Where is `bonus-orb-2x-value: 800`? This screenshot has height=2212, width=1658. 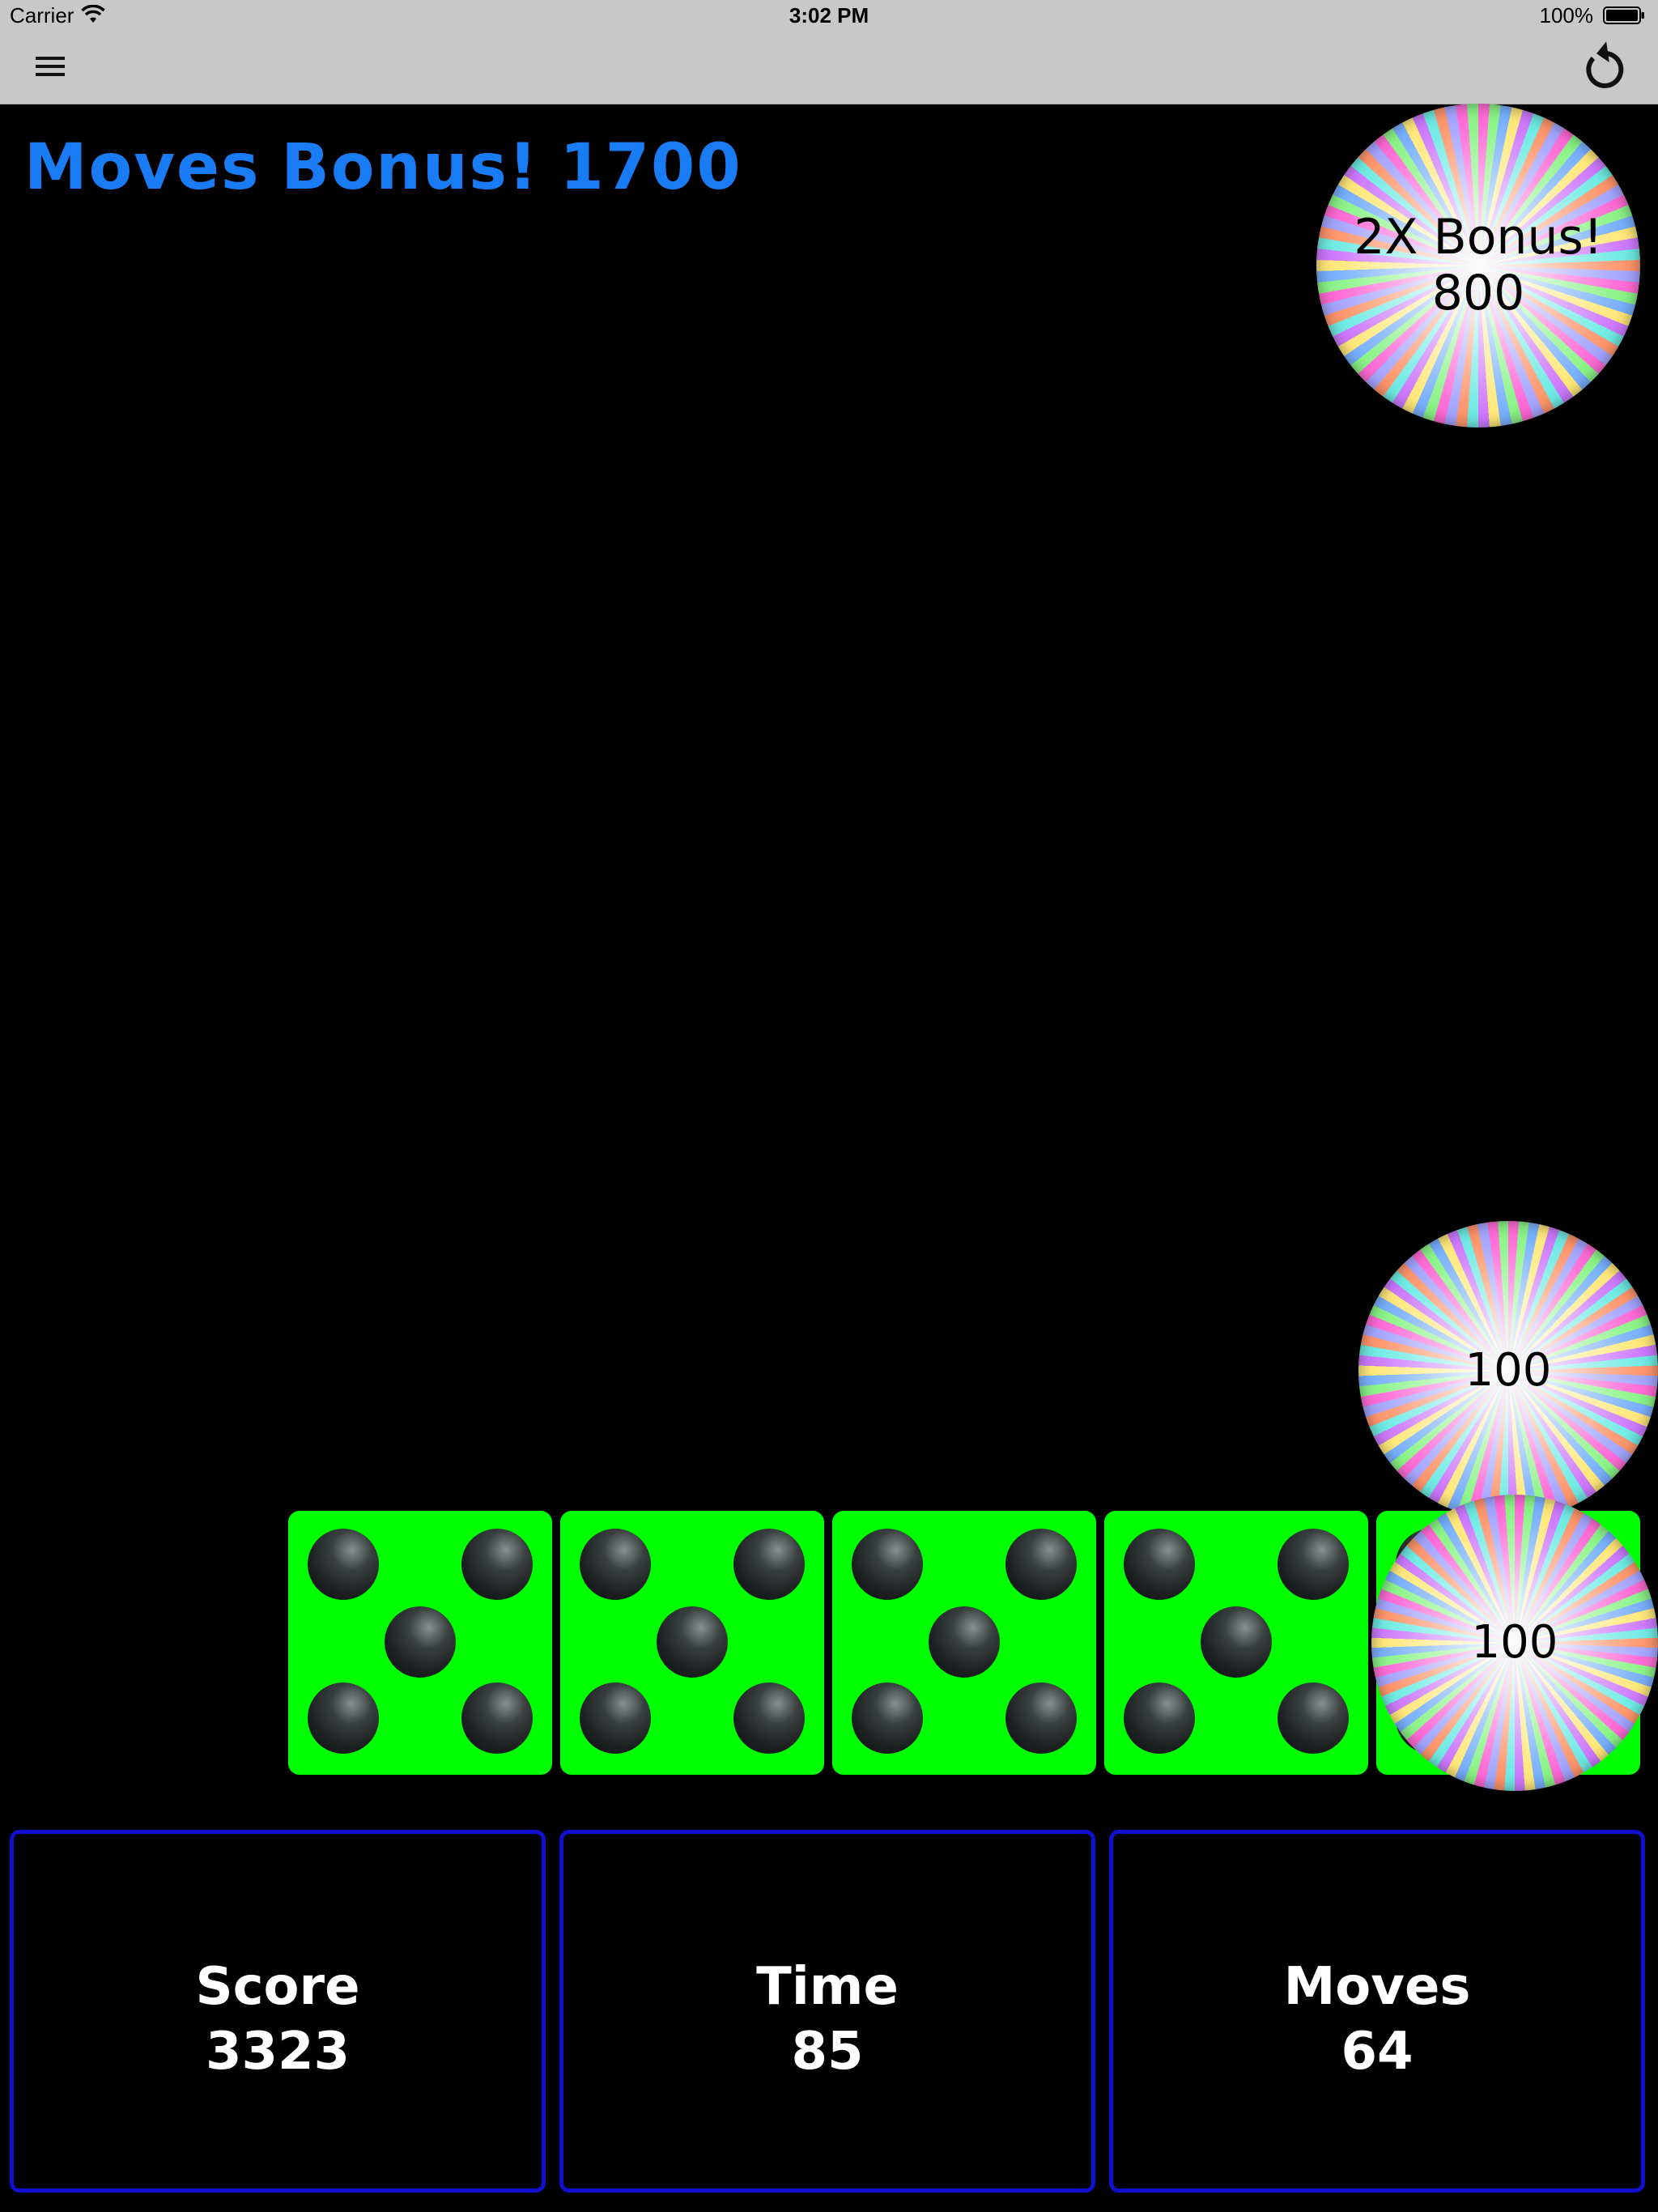 bonus-orb-2x-value: 800 is located at coordinates (1478, 293).